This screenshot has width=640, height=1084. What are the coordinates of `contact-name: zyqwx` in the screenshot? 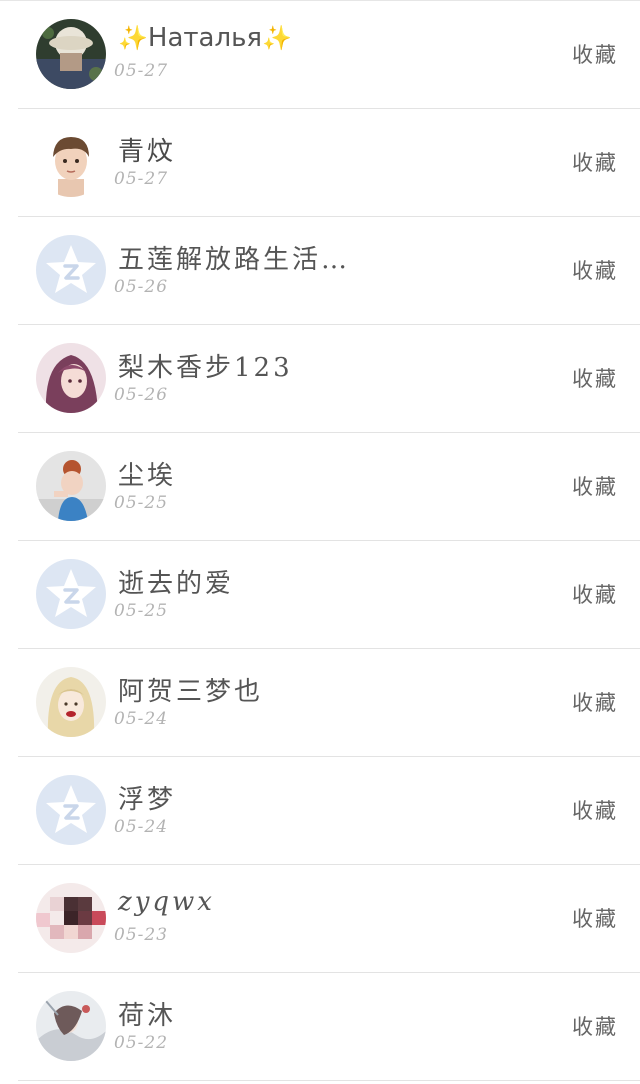 It's located at (166, 902).